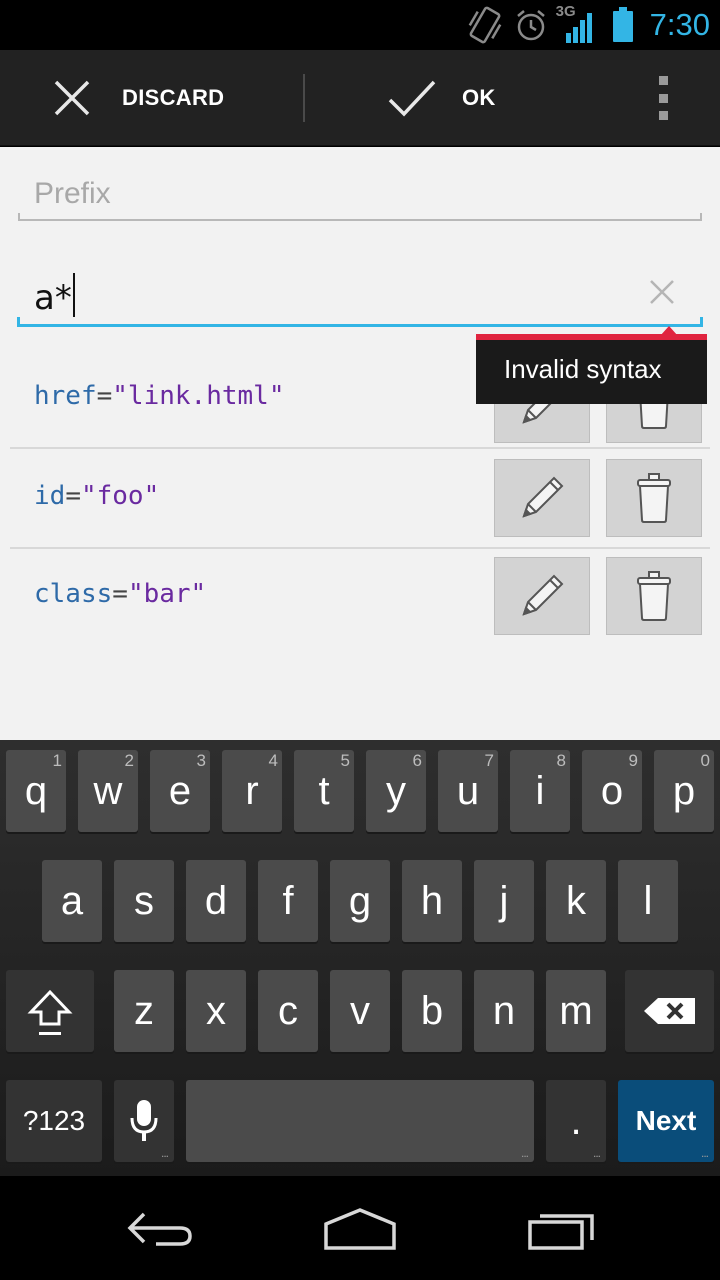 This screenshot has width=720, height=1280. Describe the element at coordinates (216, 1011) in the screenshot. I see `key-x: x` at that location.